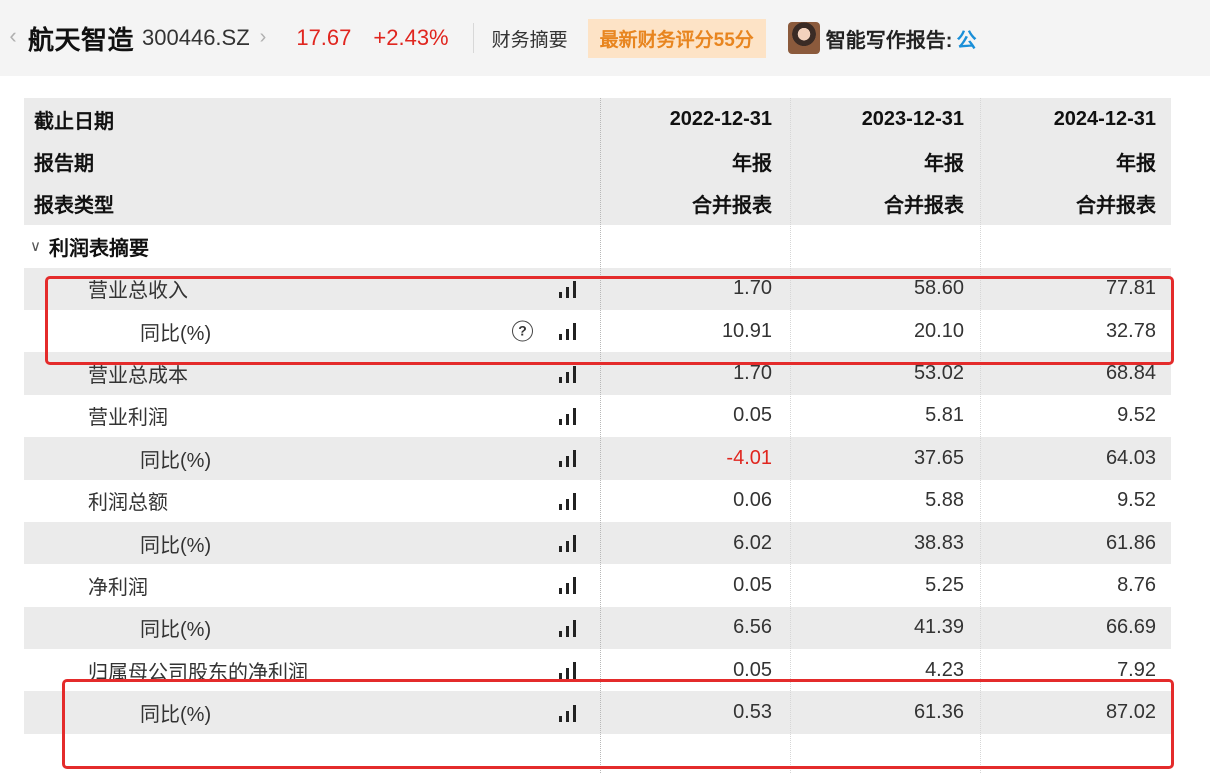 This screenshot has height=773, width=1210. Describe the element at coordinates (473, 38) in the screenshot. I see `header-divider` at that location.